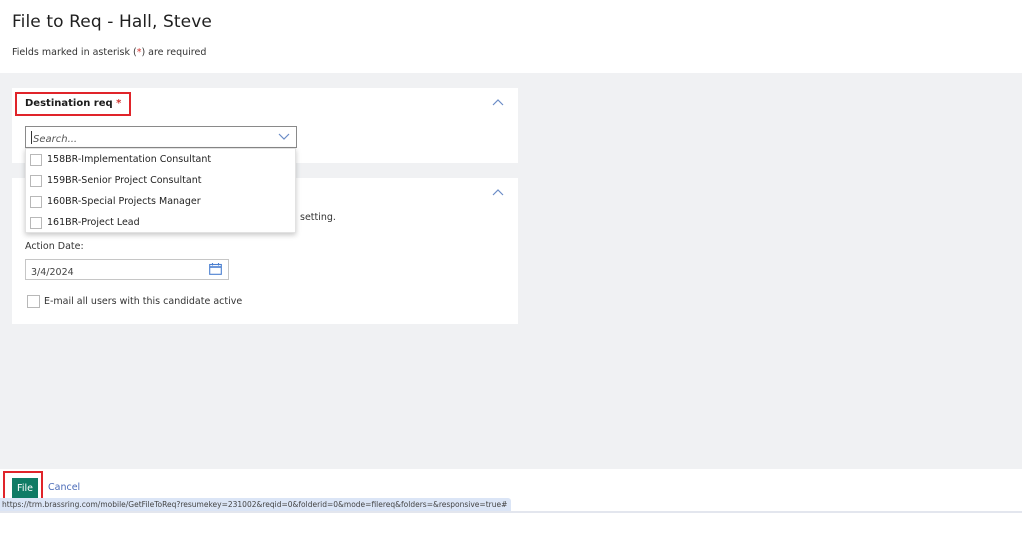  I want to click on option-label: 159BR-Senior Project Consultant, so click(124, 180).